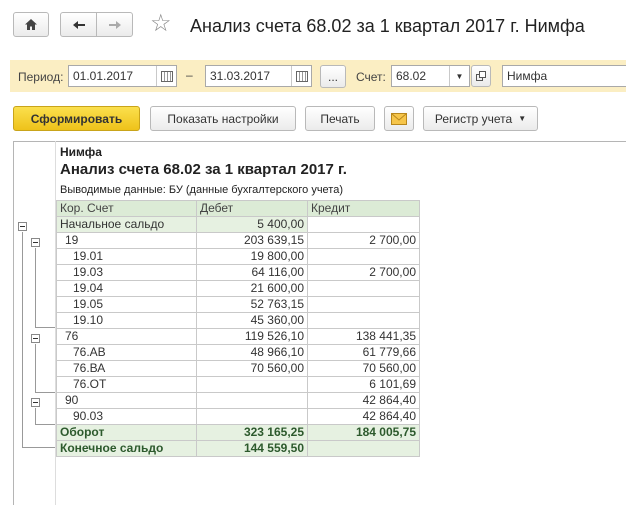 Image resolution: width=626 pixels, height=505 pixels. Describe the element at coordinates (430, 76) in the screenshot. I see `account-field: 68.02 ▼` at that location.